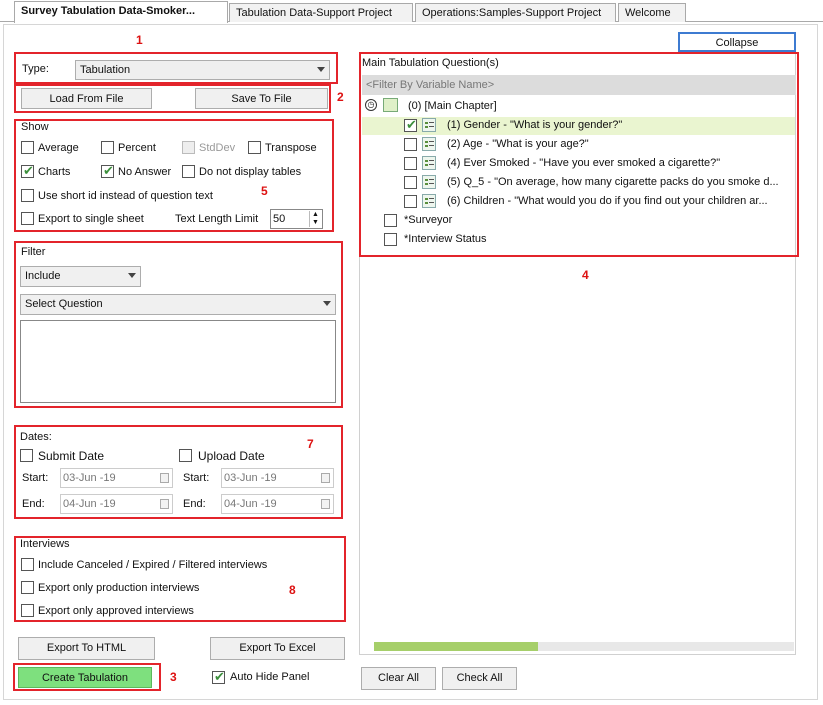 Image resolution: width=823 pixels, height=705 pixels. I want to click on transpose-label: Transpose, so click(291, 148).